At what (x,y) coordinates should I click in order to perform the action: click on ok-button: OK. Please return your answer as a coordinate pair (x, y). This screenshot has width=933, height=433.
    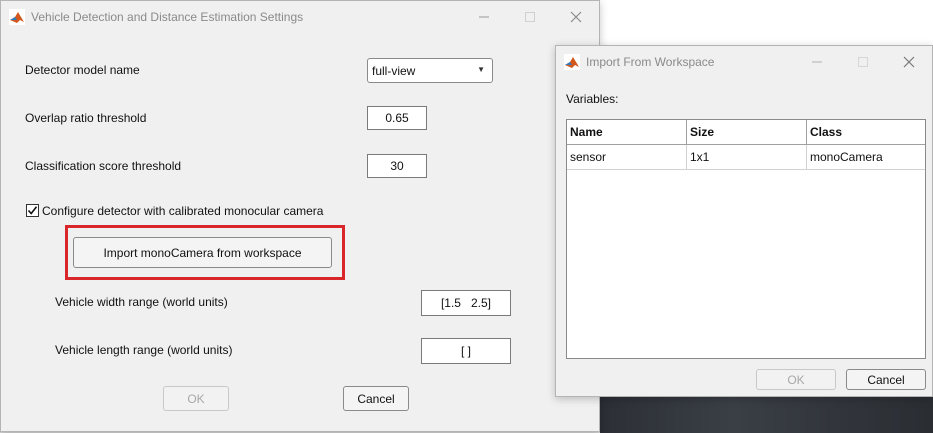
    Looking at the image, I should click on (196, 398).